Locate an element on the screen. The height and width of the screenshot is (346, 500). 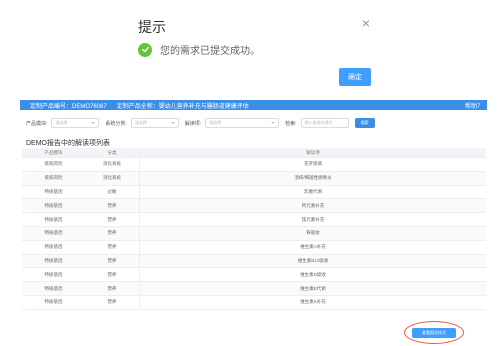
table-row: 特质基因 营养 维生素A补充 is located at coordinates (254, 247).